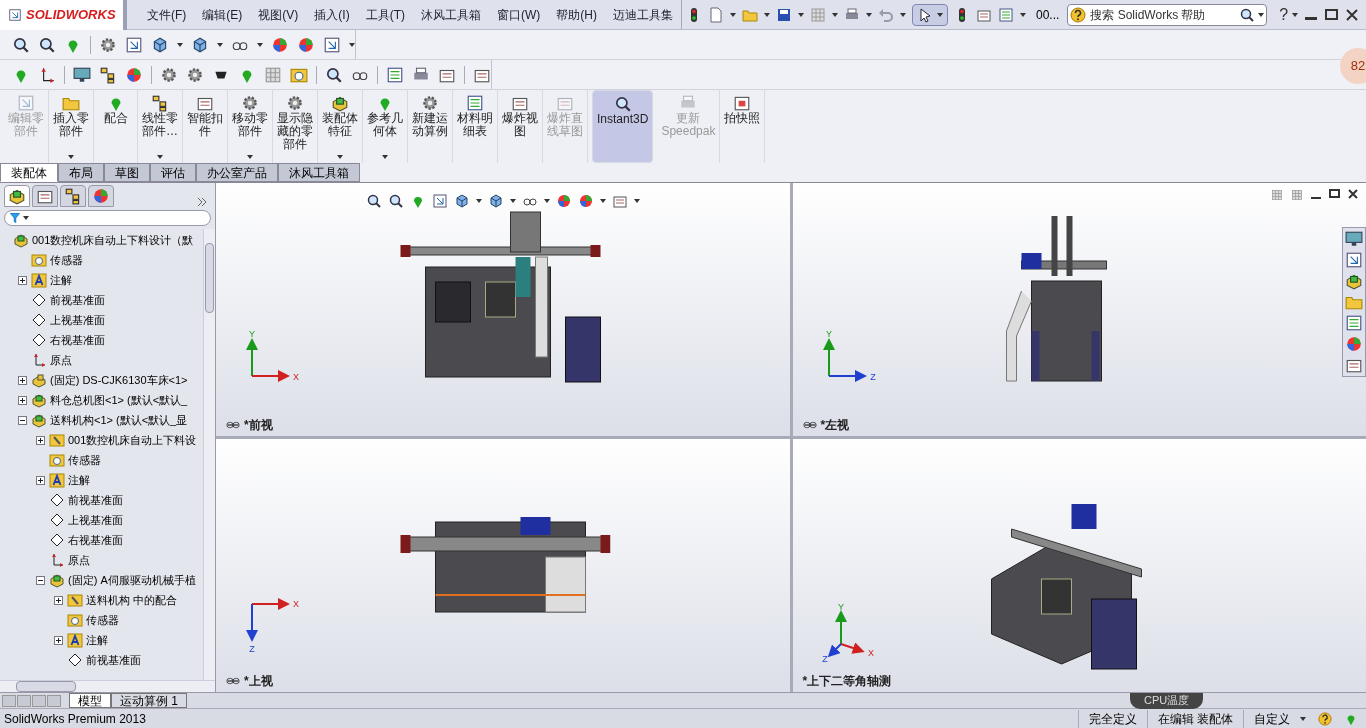 This screenshot has height=728, width=1366. Describe the element at coordinates (385, 14) in the screenshot. I see `menu-item: 工具(T)` at that location.